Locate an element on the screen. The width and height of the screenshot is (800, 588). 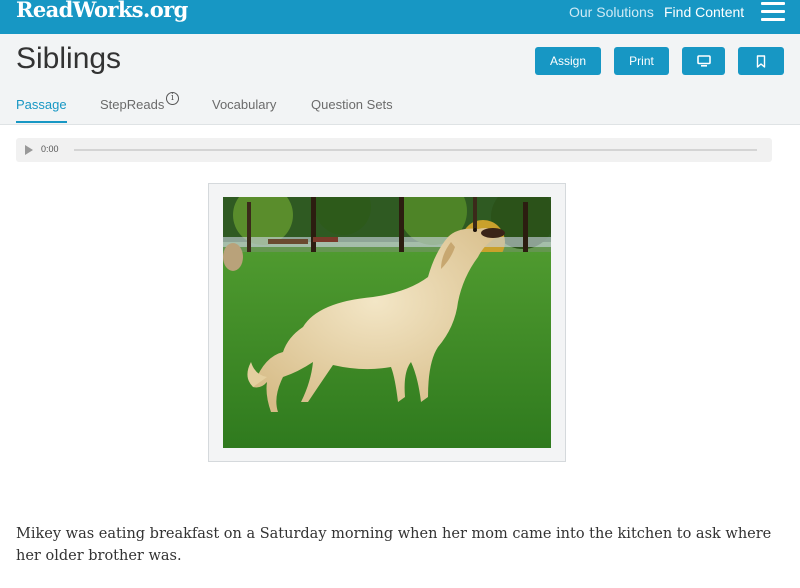
top-navbar: ReadWorks.org Our Solutions Find Content is located at coordinates (400, 17).